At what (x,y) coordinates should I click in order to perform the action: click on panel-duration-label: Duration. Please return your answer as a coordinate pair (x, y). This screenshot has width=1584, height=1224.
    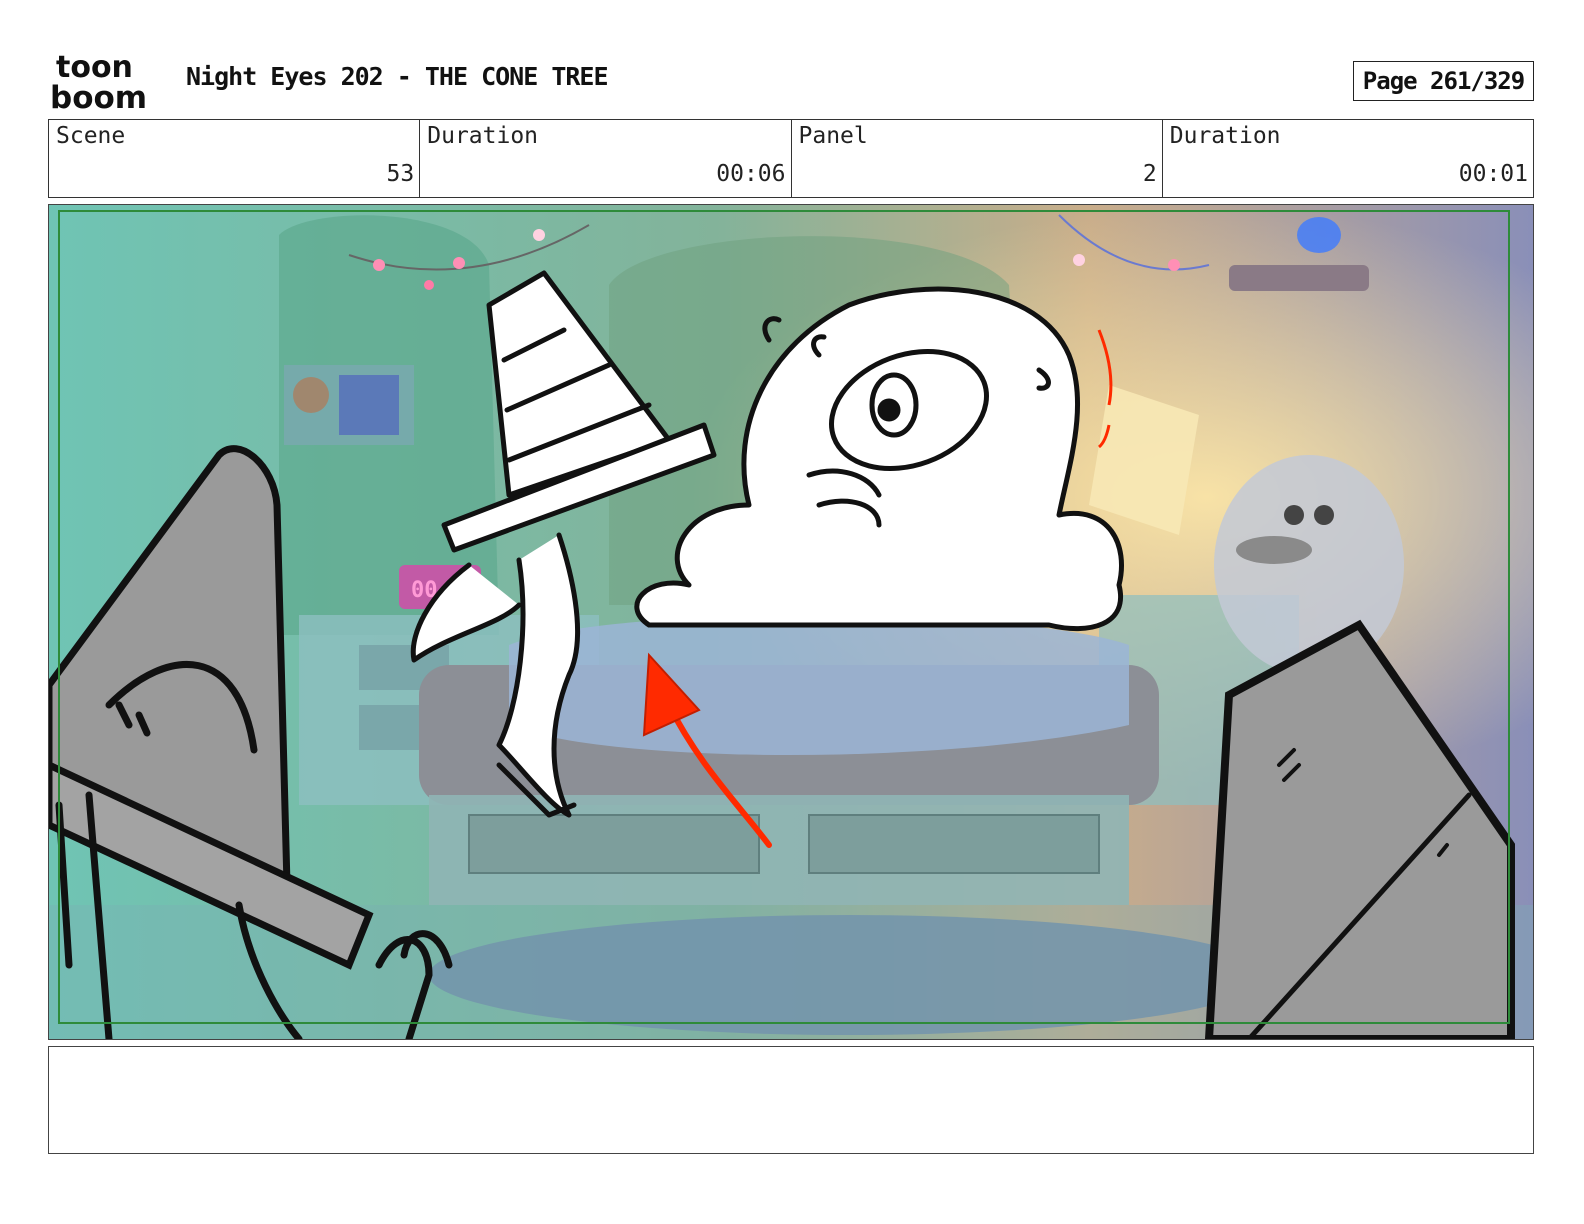
    Looking at the image, I should click on (1225, 136).